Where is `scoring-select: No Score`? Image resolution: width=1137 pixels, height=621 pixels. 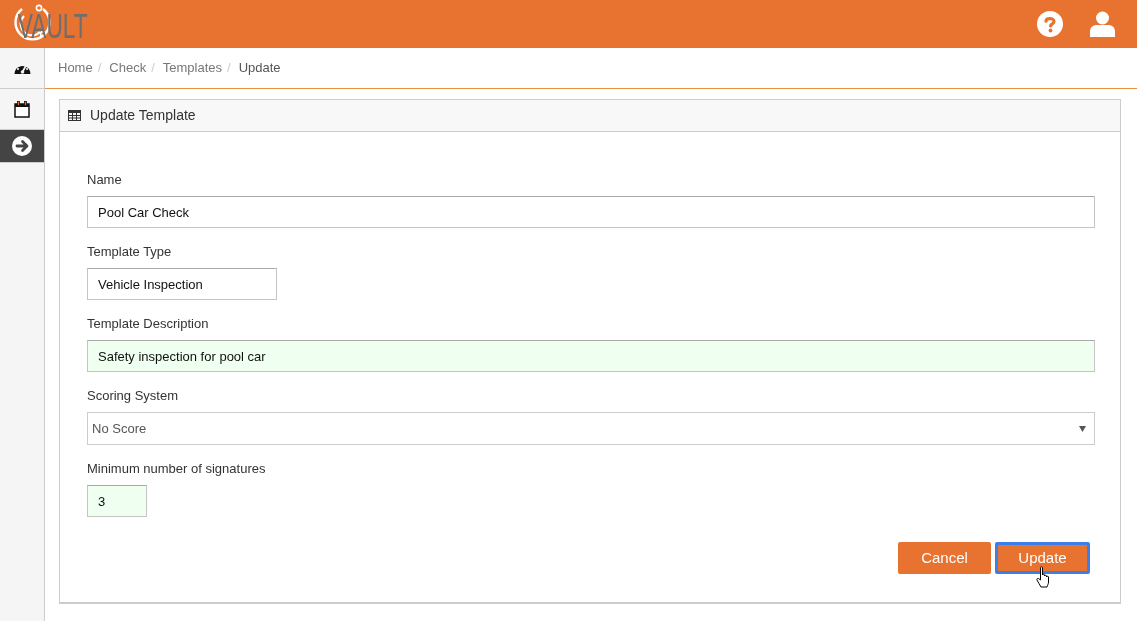 scoring-select: No Score is located at coordinates (591, 428).